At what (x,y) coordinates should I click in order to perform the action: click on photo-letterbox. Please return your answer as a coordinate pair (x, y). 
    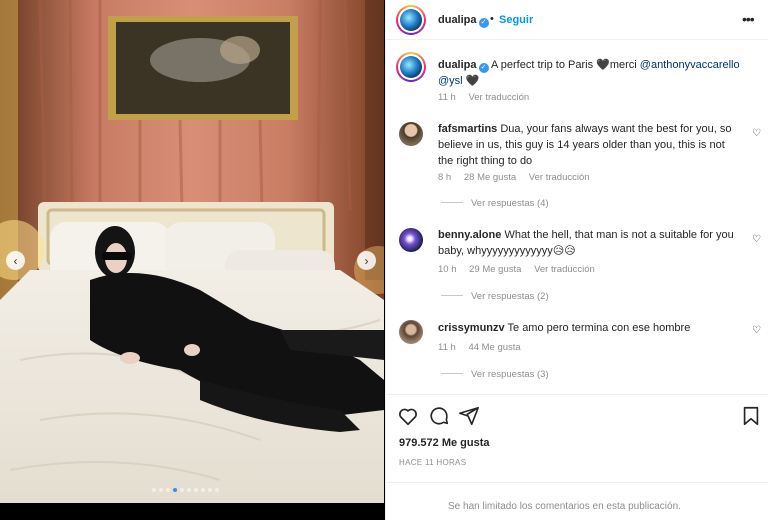
    Looking at the image, I should click on (192, 511).